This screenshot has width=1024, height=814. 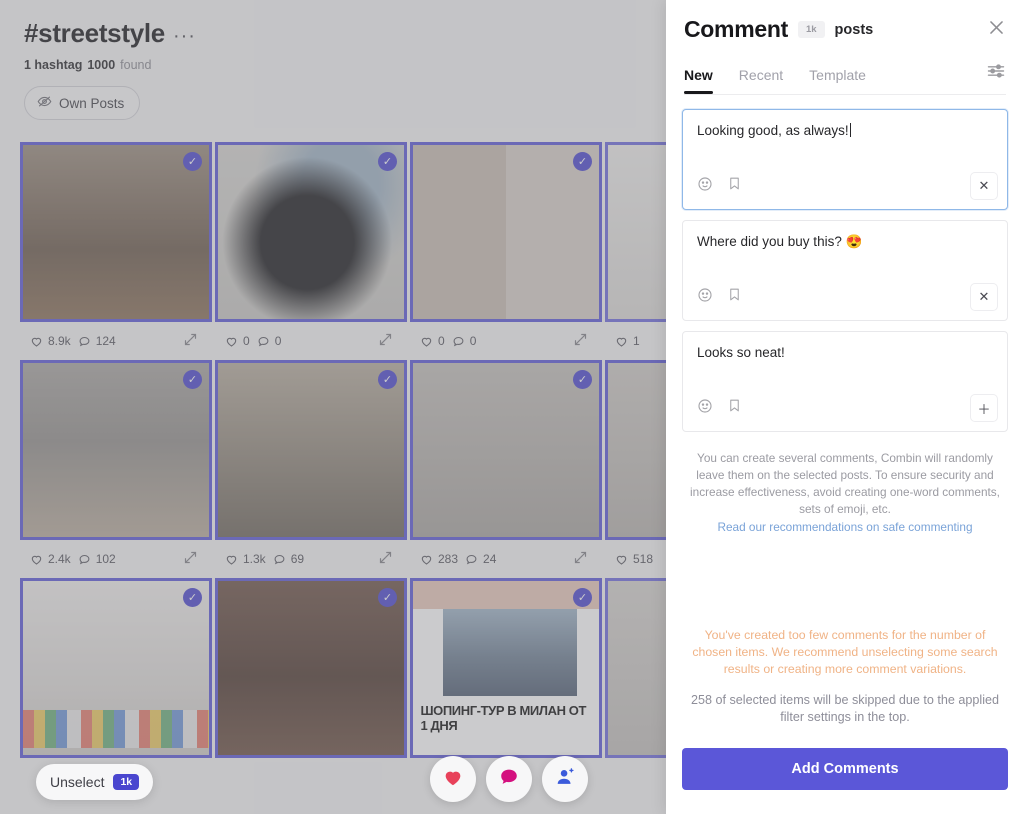 What do you see at coordinates (441, 341) in the screenshot?
I see `like-count-value: 0` at bounding box center [441, 341].